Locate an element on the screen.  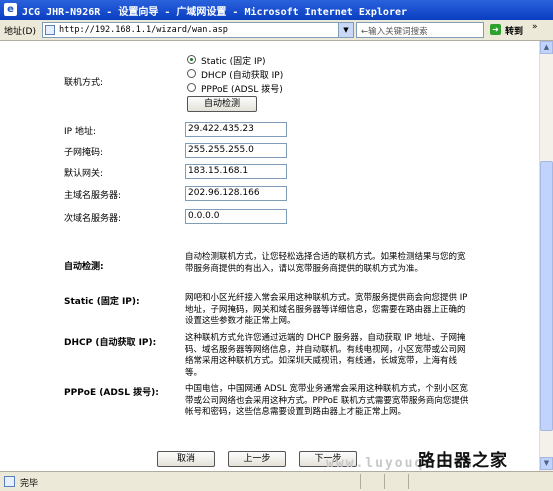
back-button: 上一步 is located at coordinates (257, 459).